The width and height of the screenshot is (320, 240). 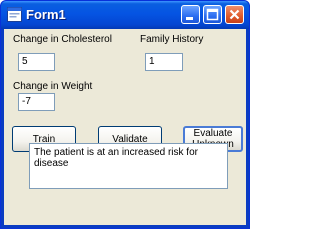 I want to click on maximize-button, so click(x=212, y=14).